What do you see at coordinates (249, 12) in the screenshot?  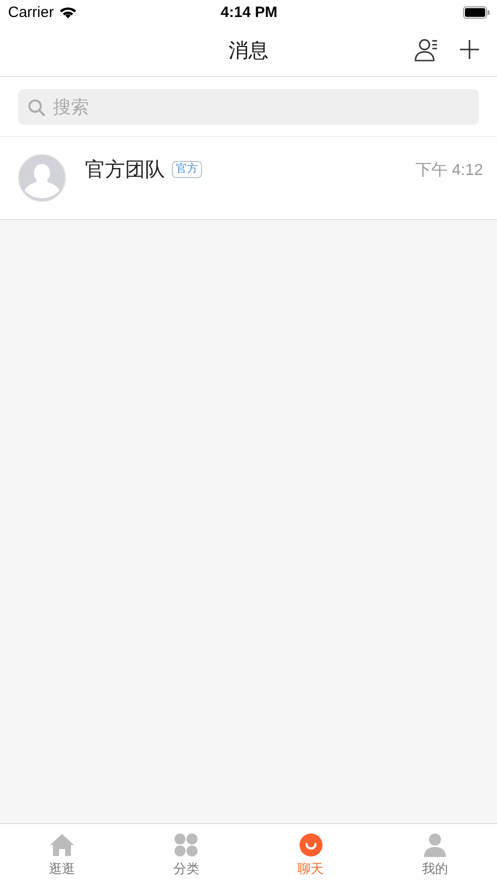 I see `status-time: 4:14 PM` at bounding box center [249, 12].